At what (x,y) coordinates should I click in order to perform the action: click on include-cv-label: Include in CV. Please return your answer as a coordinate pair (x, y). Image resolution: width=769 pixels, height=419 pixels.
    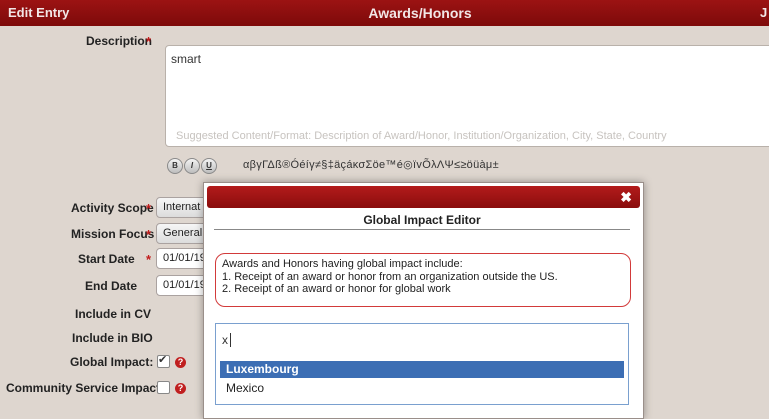
    Looking at the image, I should click on (113, 314).